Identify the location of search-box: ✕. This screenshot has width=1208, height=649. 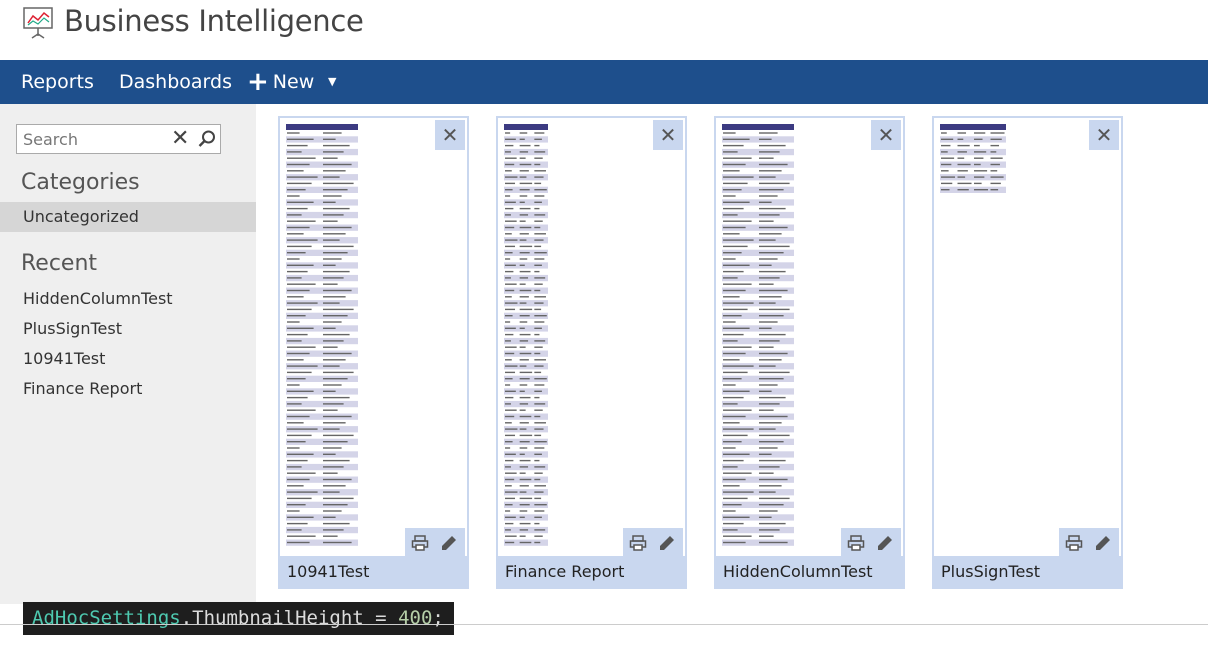
(118, 139).